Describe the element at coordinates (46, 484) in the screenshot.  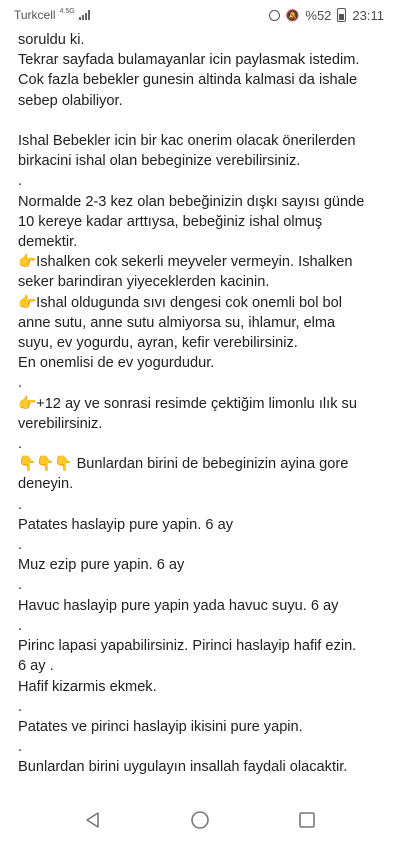
I see `article-line: deneyin.` at that location.